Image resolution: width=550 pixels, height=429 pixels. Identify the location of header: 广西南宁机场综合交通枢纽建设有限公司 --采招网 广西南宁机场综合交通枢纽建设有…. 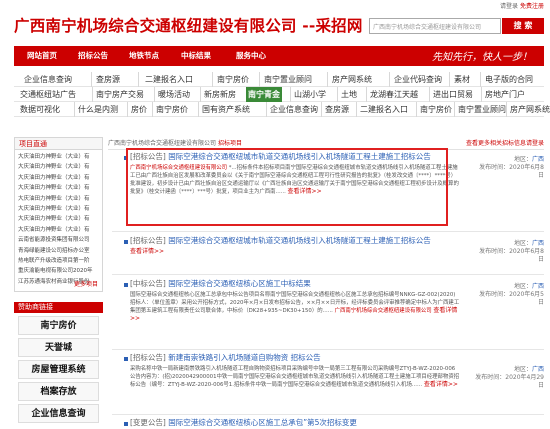
(275, 25).